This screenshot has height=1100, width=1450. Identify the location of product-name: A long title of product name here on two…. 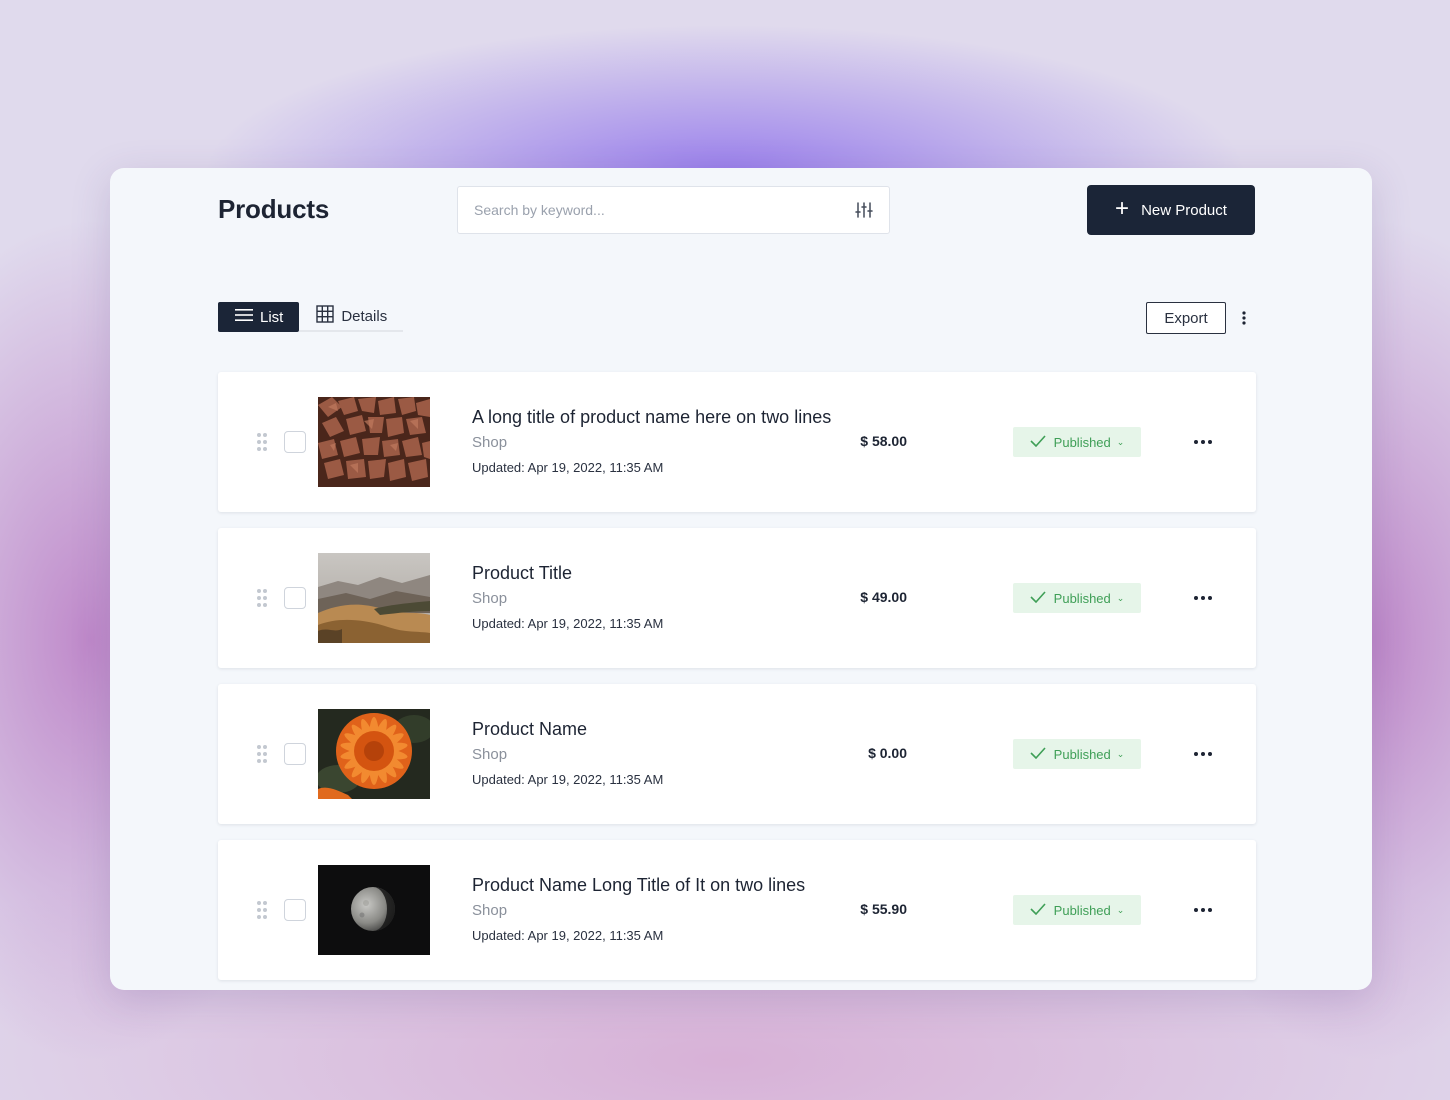
(672, 417).